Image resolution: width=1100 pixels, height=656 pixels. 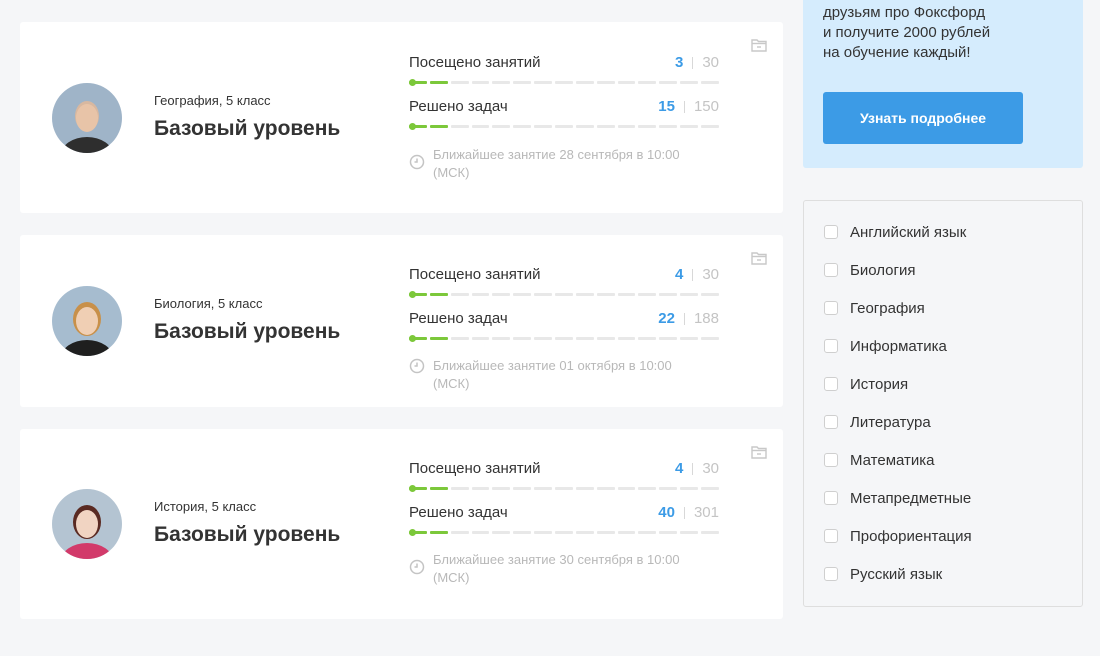 What do you see at coordinates (697, 469) in the screenshot?
I see `stat-counts: 4 30` at bounding box center [697, 469].